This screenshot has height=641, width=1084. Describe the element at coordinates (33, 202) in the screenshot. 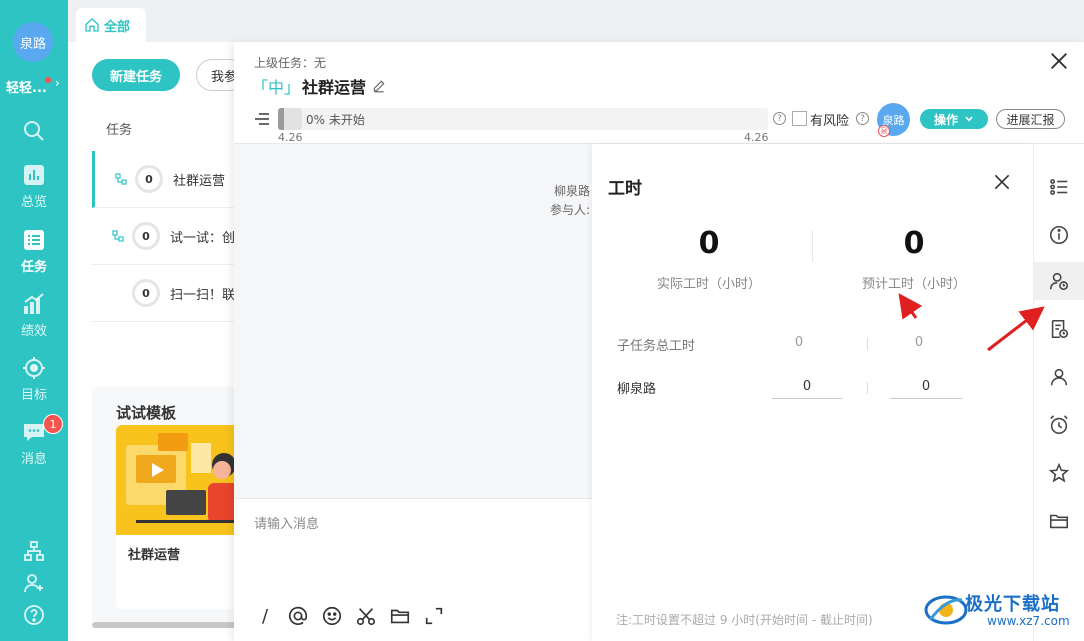

I see `nav-overview-label: 总览` at that location.